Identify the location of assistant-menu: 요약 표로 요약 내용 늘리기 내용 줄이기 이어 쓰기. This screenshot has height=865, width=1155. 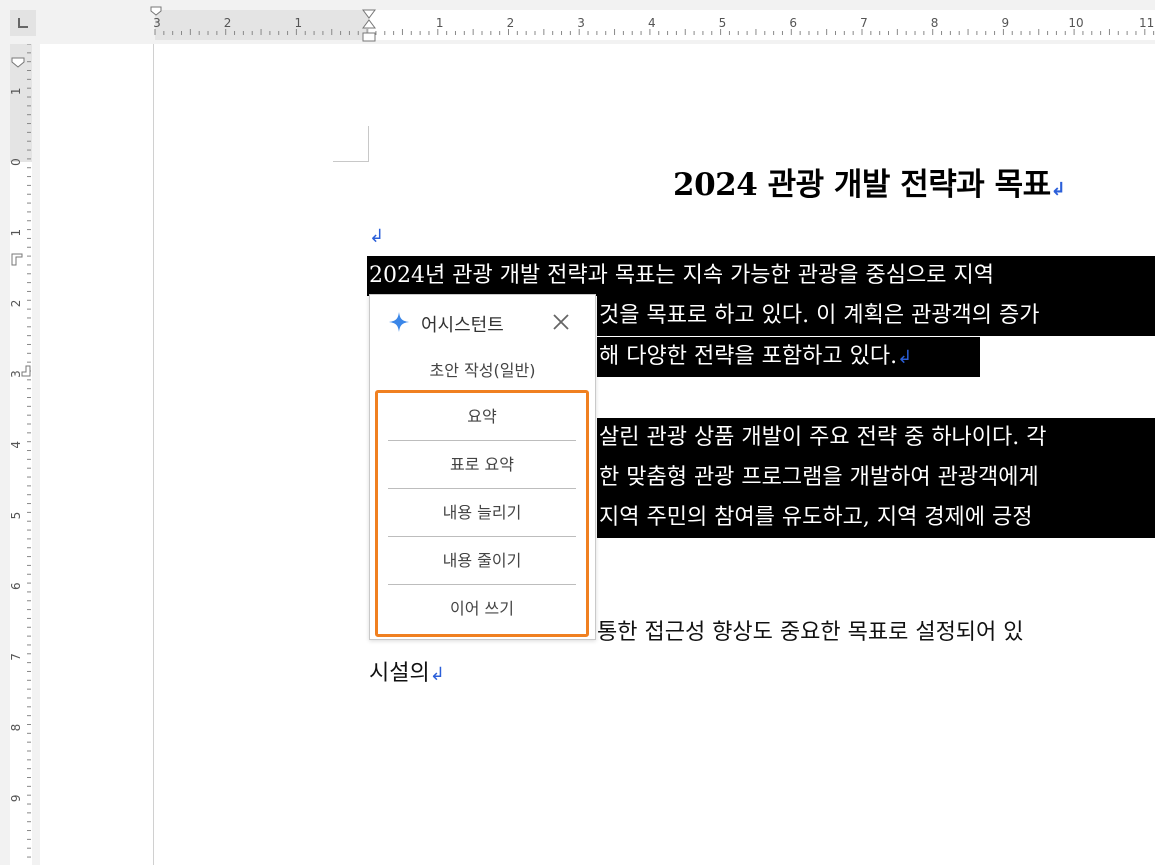
(482, 513).